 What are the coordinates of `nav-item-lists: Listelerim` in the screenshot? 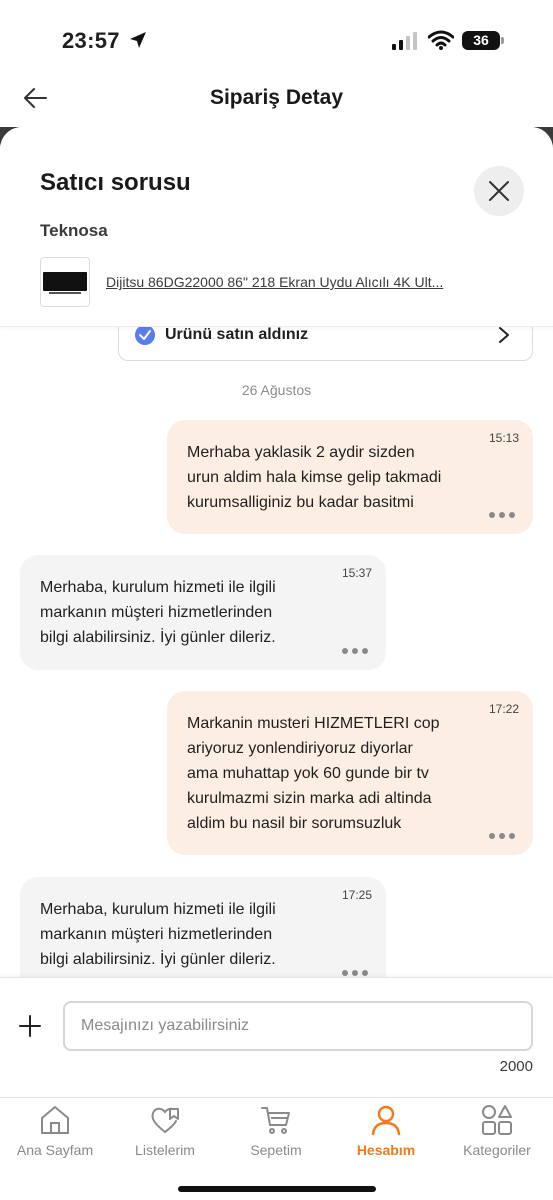 It's located at (165, 1133).